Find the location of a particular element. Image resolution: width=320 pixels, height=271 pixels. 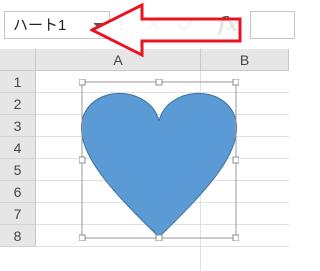

row-header-5: 5 is located at coordinates (18, 170).